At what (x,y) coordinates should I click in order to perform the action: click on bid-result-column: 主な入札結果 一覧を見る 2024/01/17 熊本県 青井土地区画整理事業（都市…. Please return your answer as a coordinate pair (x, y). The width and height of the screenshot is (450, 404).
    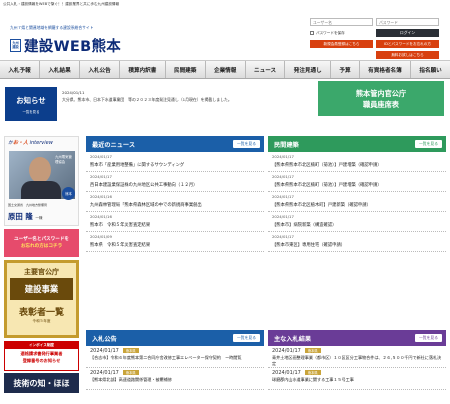
    Looking at the image, I should click on (357, 360).